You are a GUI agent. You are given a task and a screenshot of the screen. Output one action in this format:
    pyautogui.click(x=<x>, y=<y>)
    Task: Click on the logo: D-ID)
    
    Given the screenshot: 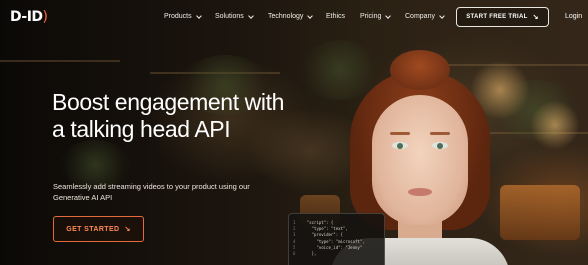 What is the action you would take?
    pyautogui.click(x=29, y=17)
    